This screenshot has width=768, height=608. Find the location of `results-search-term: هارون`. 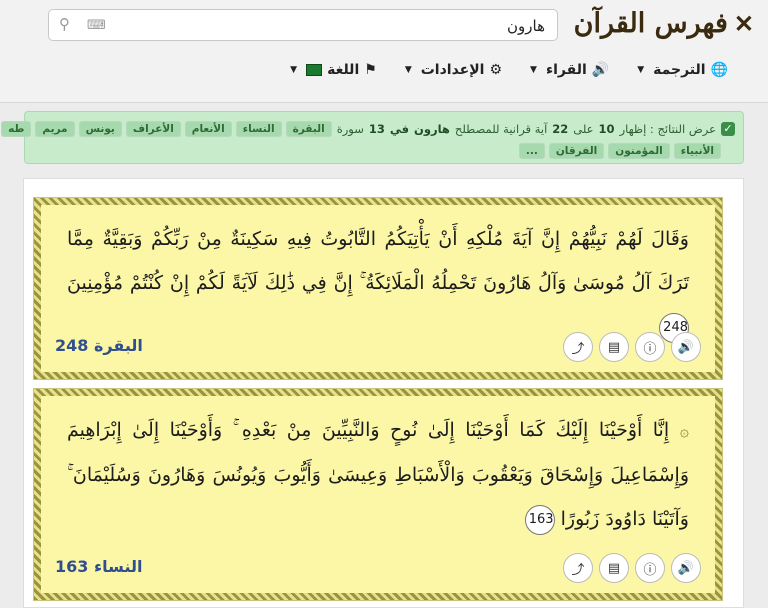

results-search-term: هارون is located at coordinates (432, 129).